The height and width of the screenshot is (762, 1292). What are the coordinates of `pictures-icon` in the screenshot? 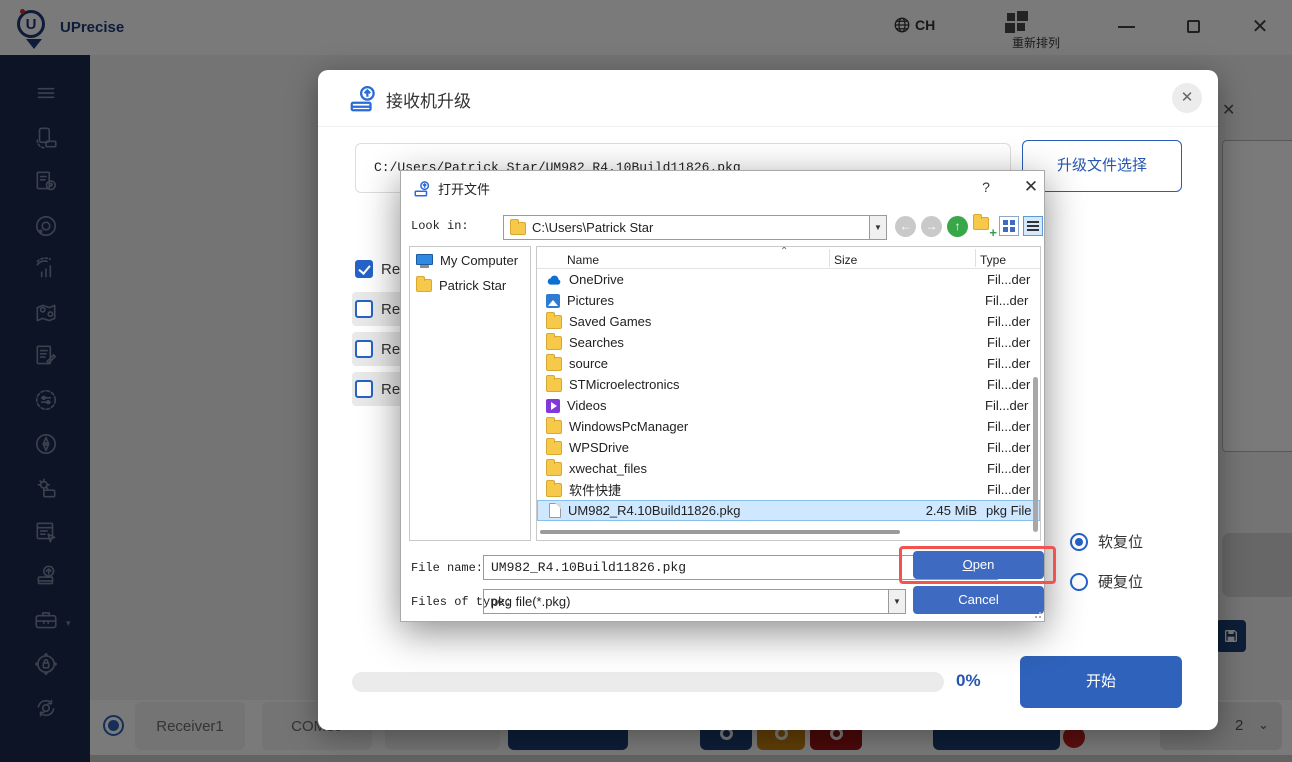 It's located at (553, 300).